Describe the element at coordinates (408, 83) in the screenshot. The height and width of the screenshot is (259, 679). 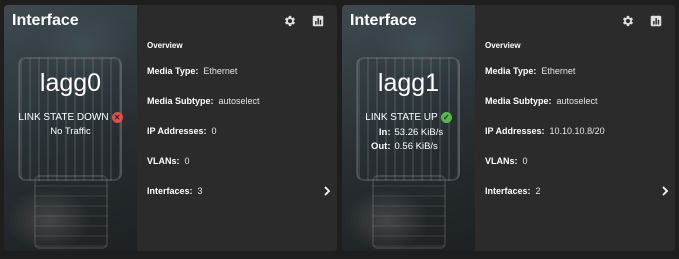
I see `interface-name: lagg1` at that location.